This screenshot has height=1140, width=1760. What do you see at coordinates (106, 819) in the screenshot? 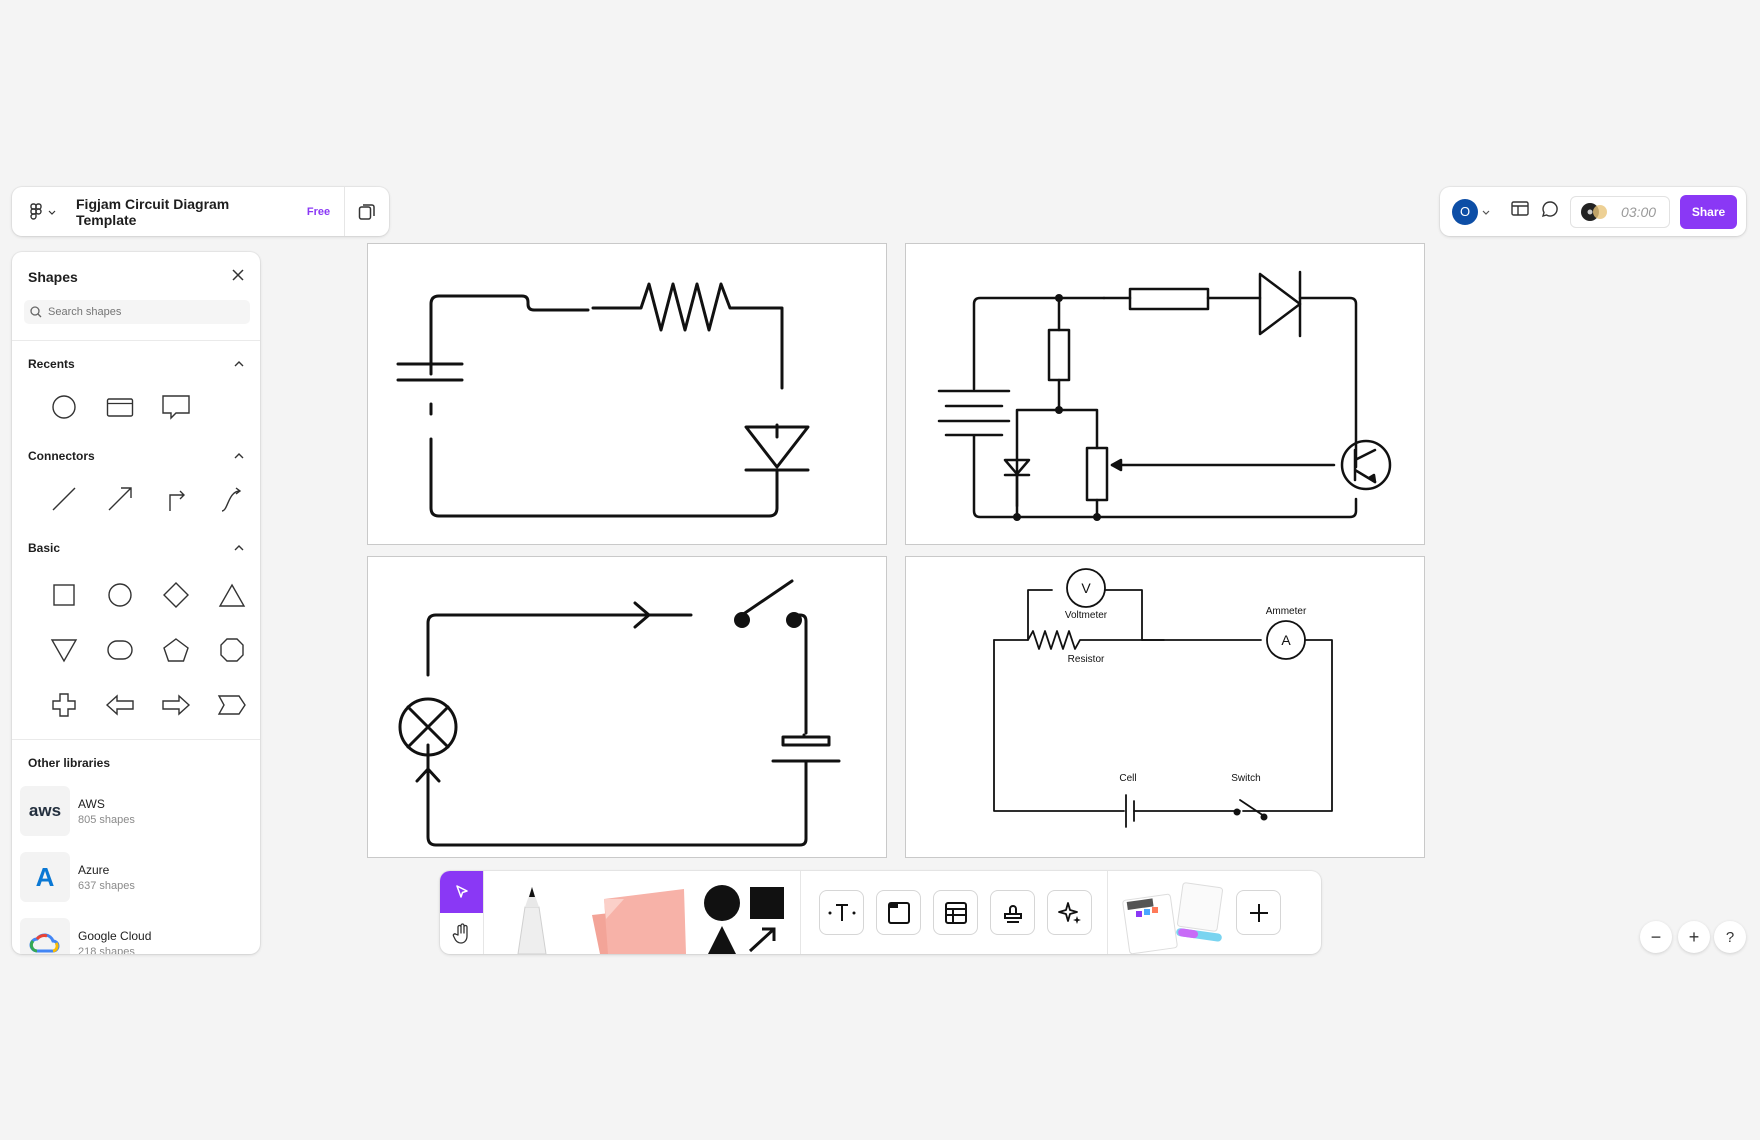
I see `library-count: 805 shapes` at bounding box center [106, 819].